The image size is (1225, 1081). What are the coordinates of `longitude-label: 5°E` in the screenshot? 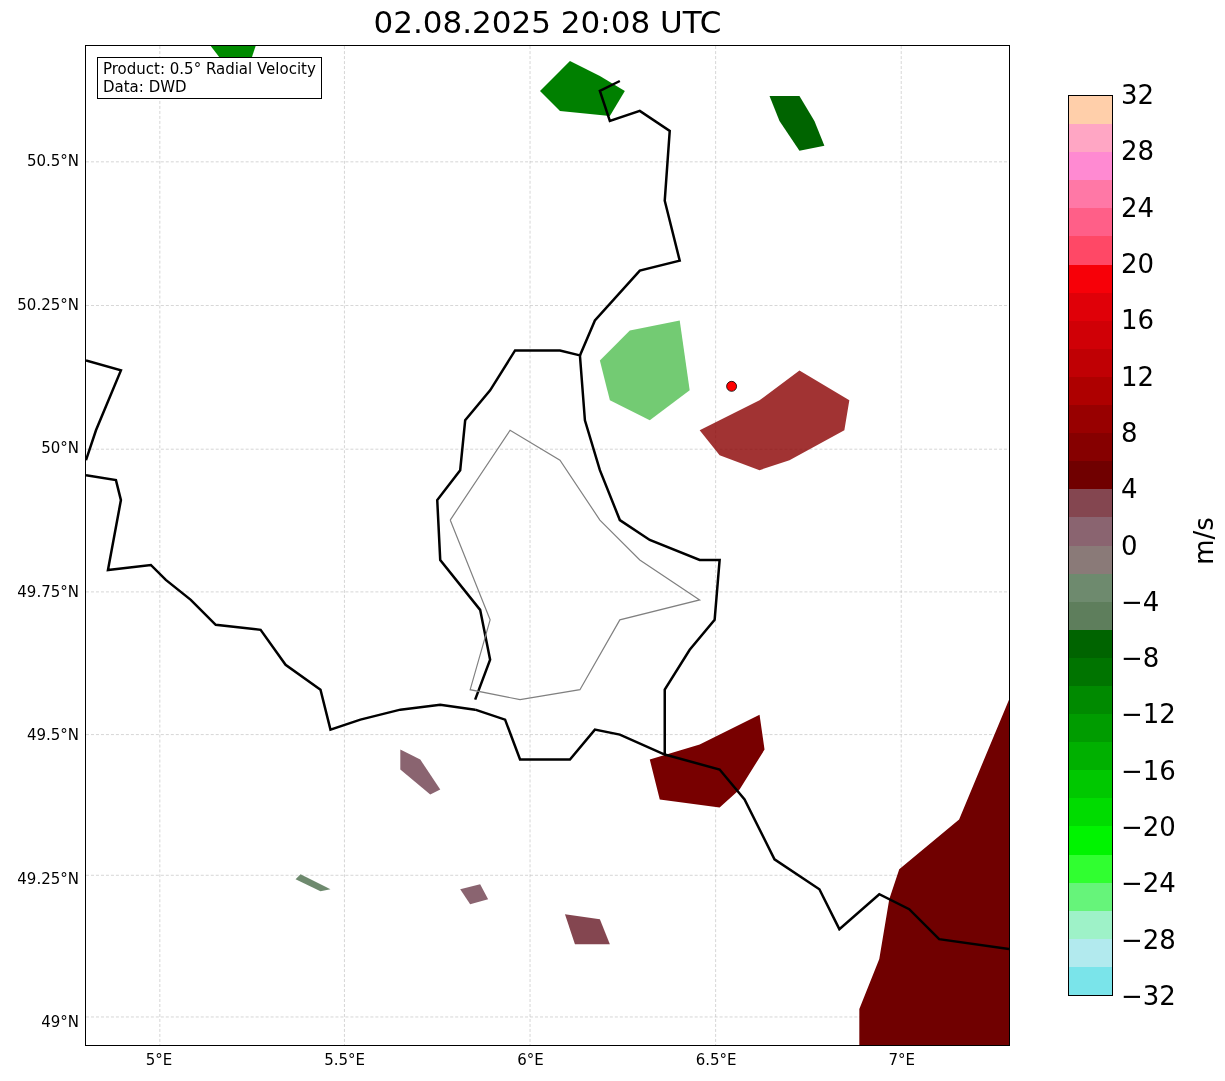 It's located at (159, 1060).